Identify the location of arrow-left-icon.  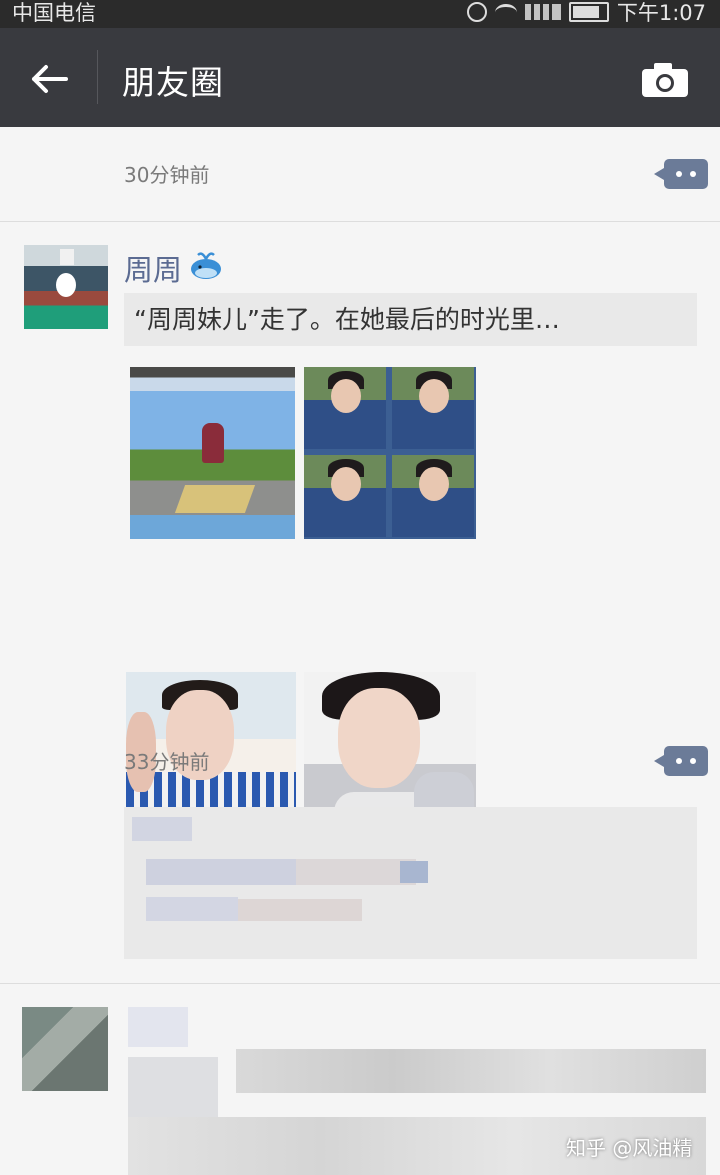
(50, 79).